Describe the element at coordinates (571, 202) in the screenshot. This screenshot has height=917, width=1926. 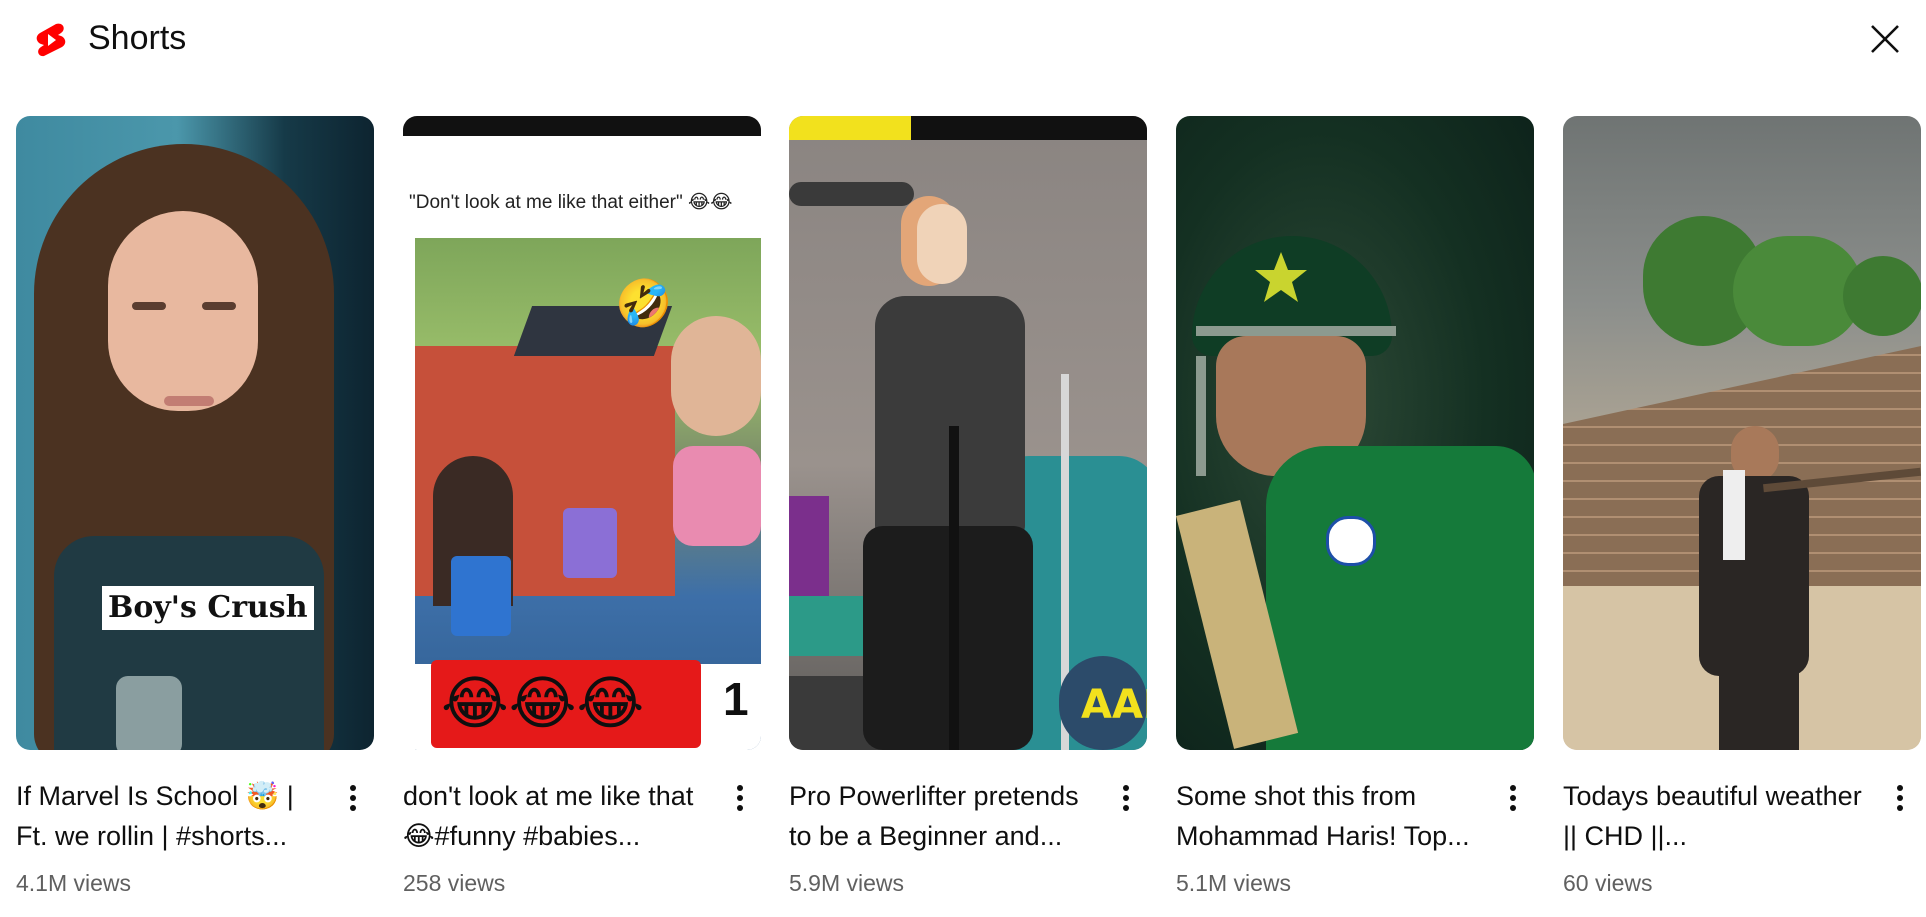
I see `thumbnail-caption: "Don't look at me like that either" 😂😂` at that location.